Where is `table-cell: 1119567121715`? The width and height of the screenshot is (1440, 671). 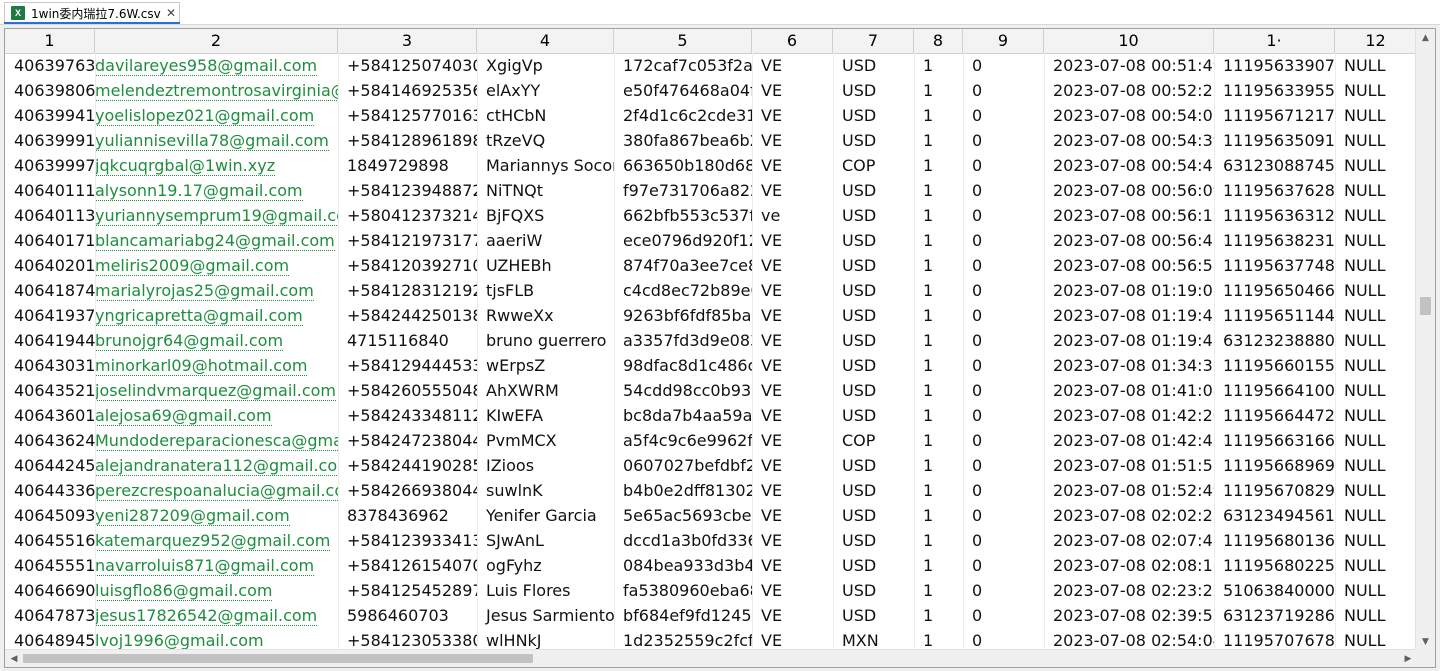 table-cell: 1119567121715 is located at coordinates (1274, 115).